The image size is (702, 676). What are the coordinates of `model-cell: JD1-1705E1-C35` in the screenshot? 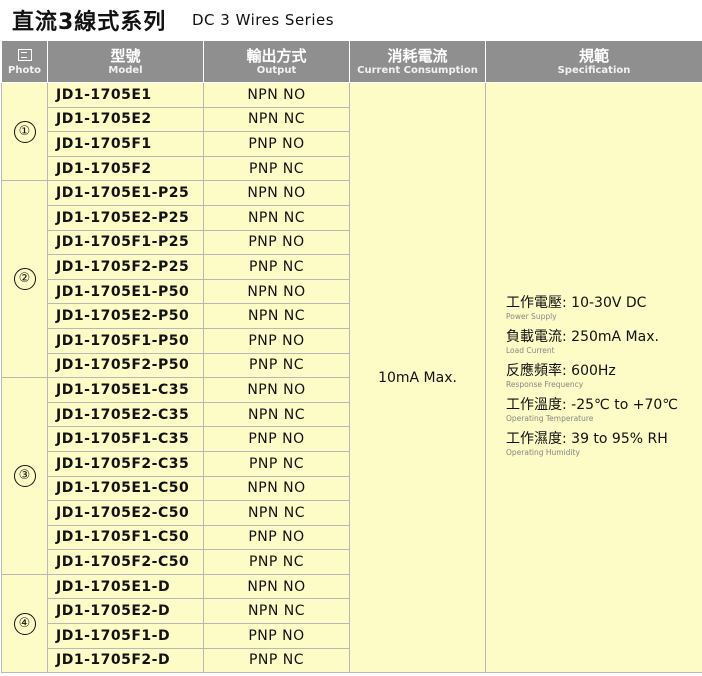 It's located at (125, 390).